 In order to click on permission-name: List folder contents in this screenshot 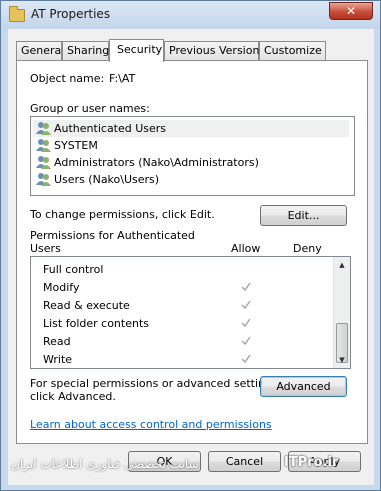, I will do `click(96, 323)`.